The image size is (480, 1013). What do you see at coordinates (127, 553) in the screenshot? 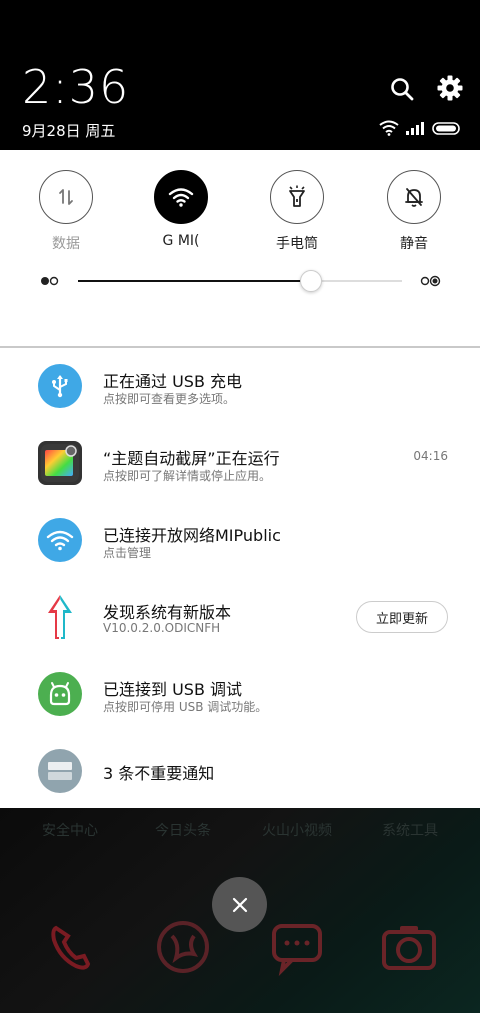
I see `notification-subtitle: 点击管理` at bounding box center [127, 553].